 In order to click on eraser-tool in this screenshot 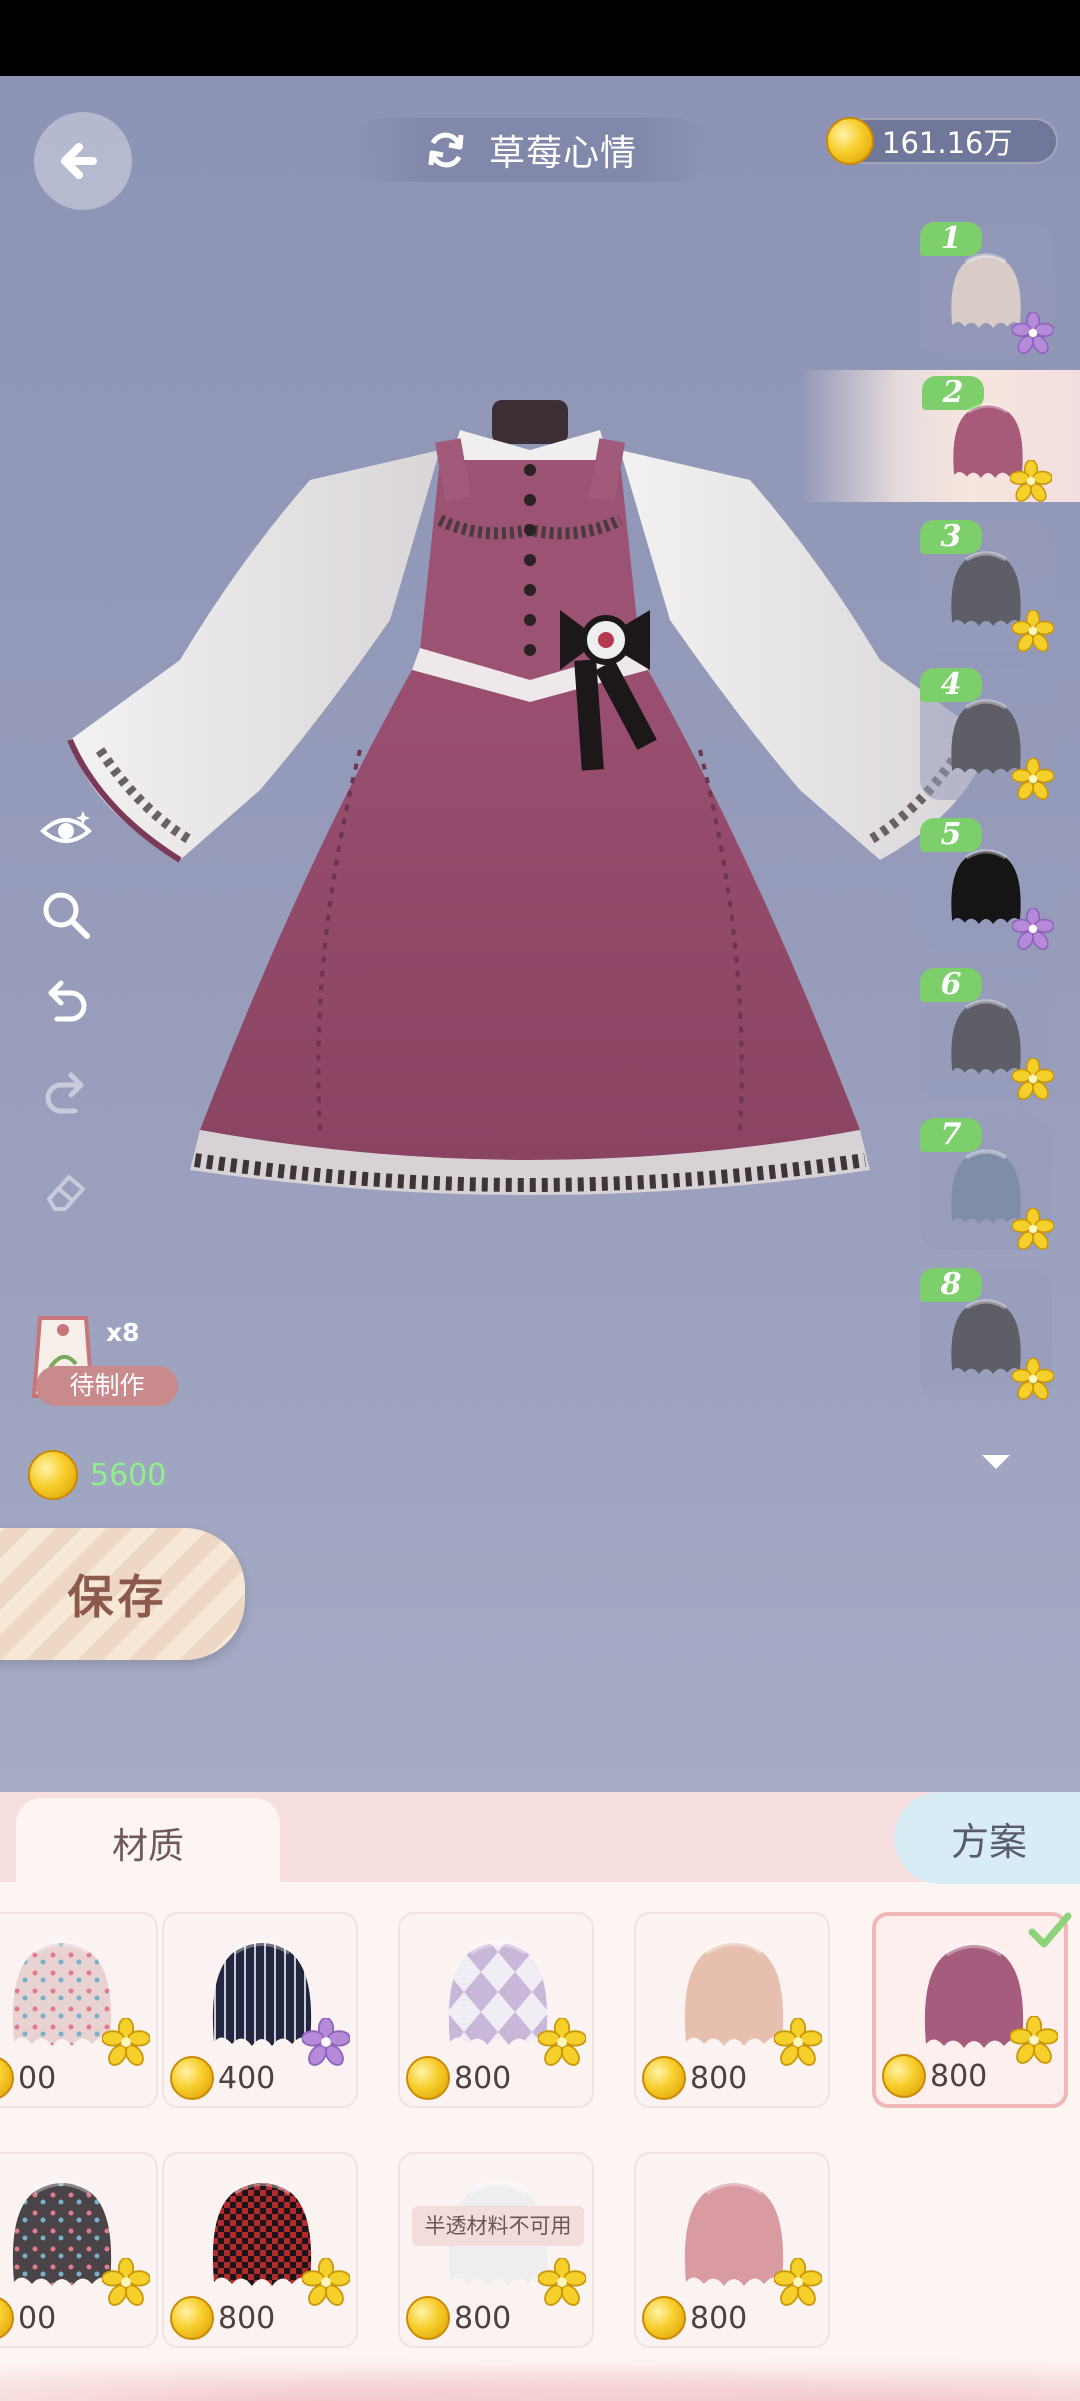, I will do `click(66, 1190)`.